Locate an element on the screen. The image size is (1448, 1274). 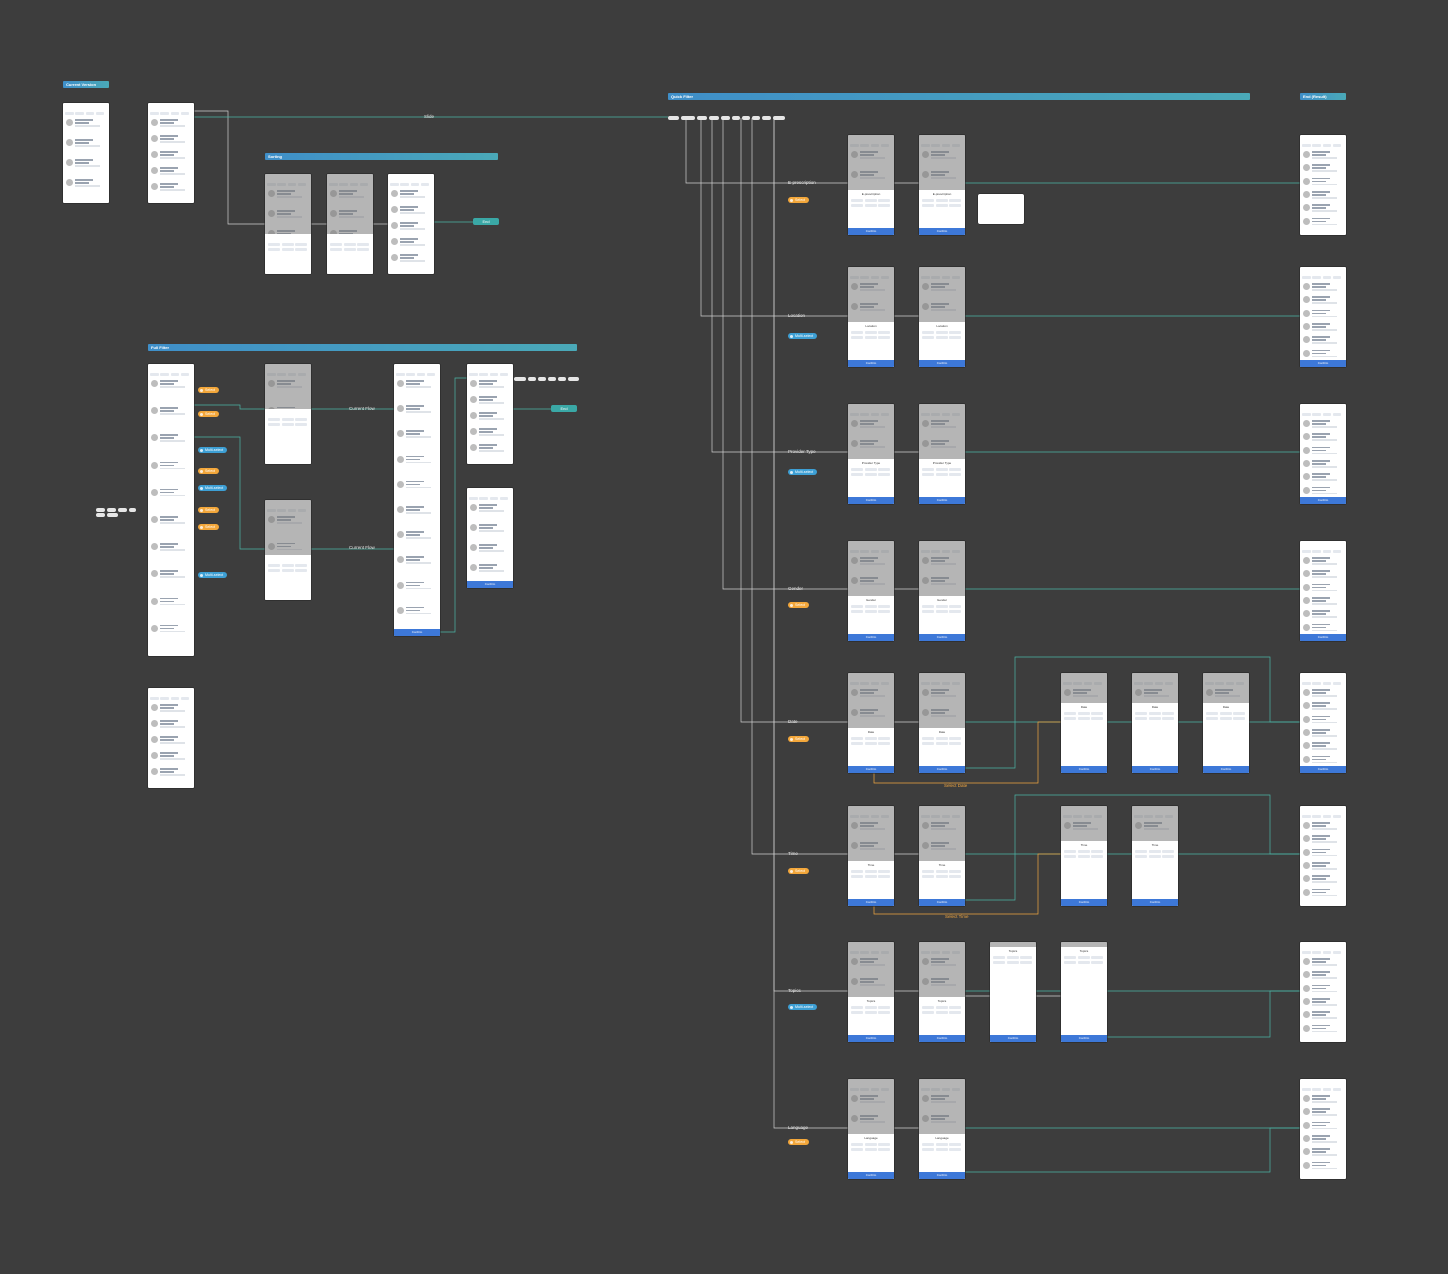
date-picker-screen is located at coordinates (288, 414).